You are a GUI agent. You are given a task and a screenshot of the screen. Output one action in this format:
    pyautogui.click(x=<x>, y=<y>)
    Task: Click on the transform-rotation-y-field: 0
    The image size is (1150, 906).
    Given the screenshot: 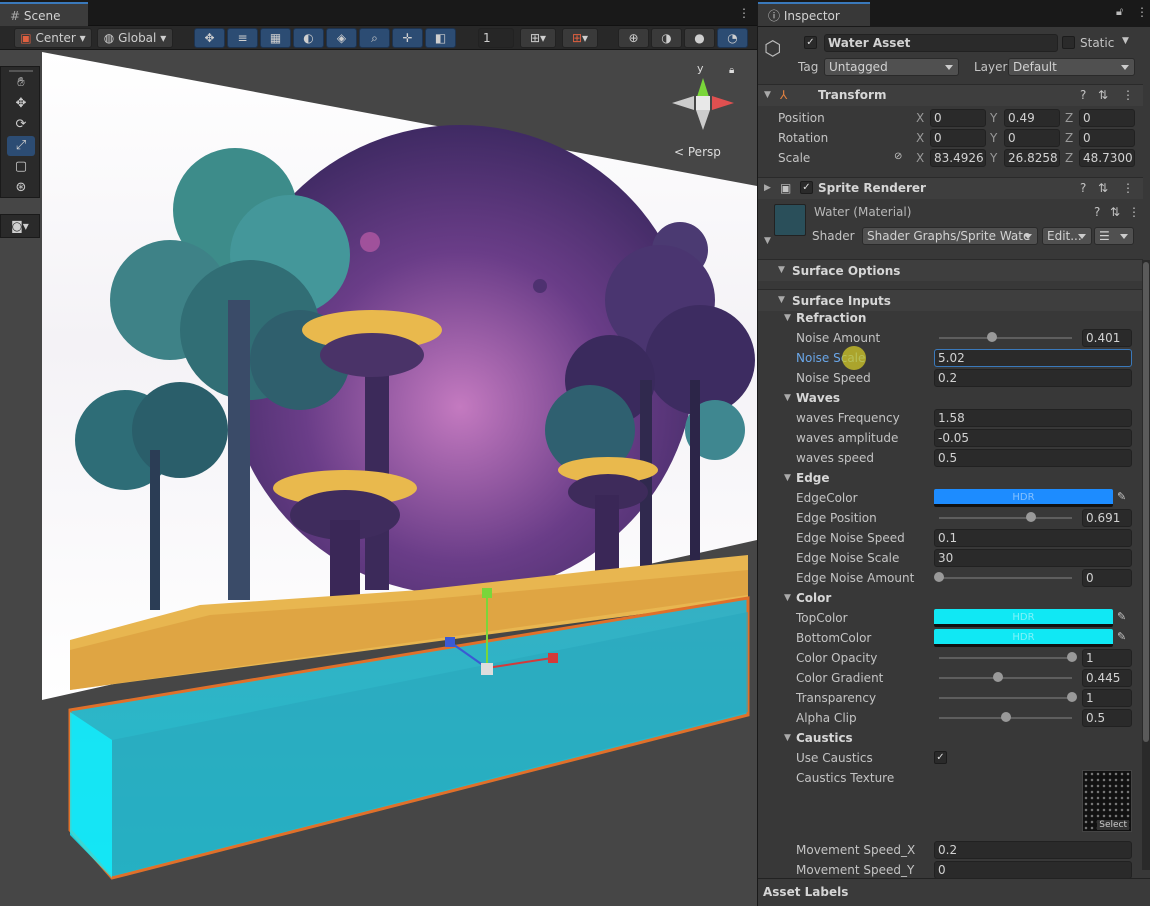 What is the action you would take?
    pyautogui.click(x=1032, y=138)
    